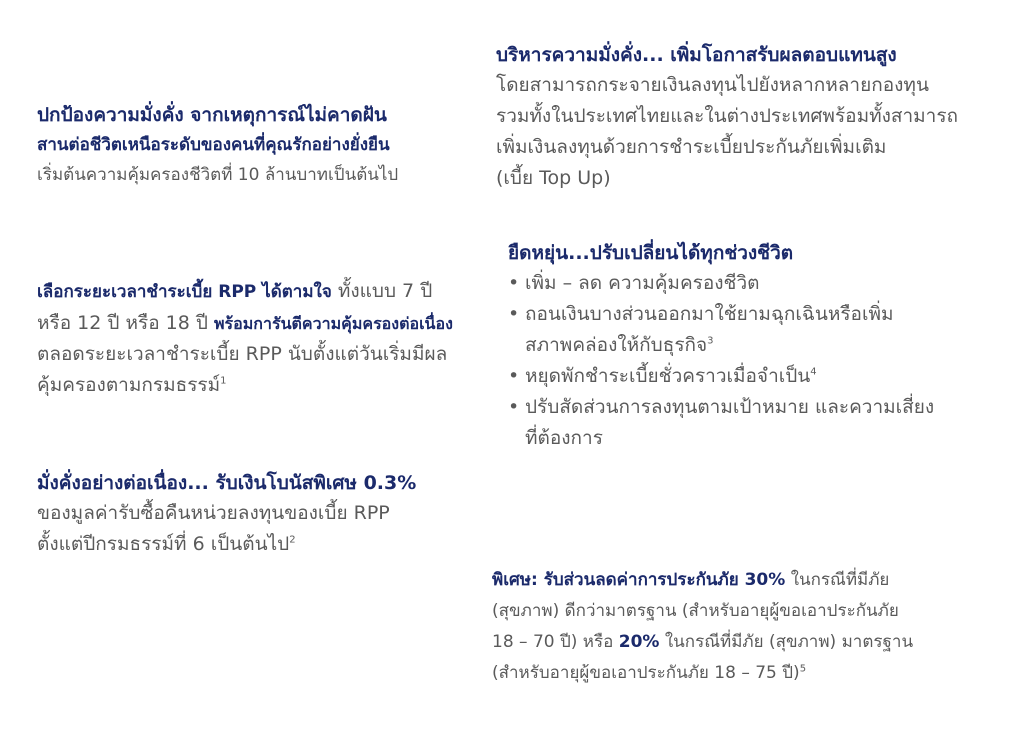 This screenshot has height=740, width=1024. What do you see at coordinates (639, 580) in the screenshot?
I see `discount-bold-1: พิเศษ: รับส่วนลดค่าการประกันภัย 30%` at bounding box center [639, 580].